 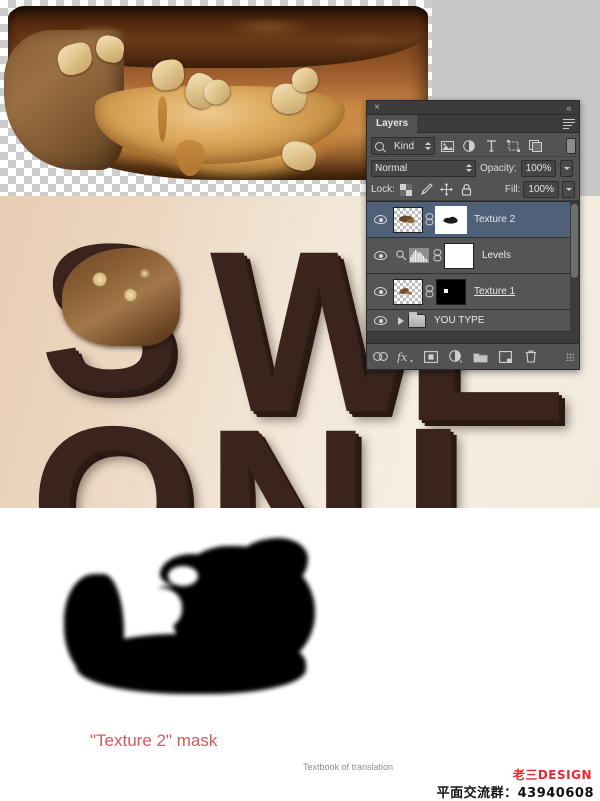 What do you see at coordinates (574, 241) in the screenshot?
I see `layer-list-scrollbar-thumb` at bounding box center [574, 241].